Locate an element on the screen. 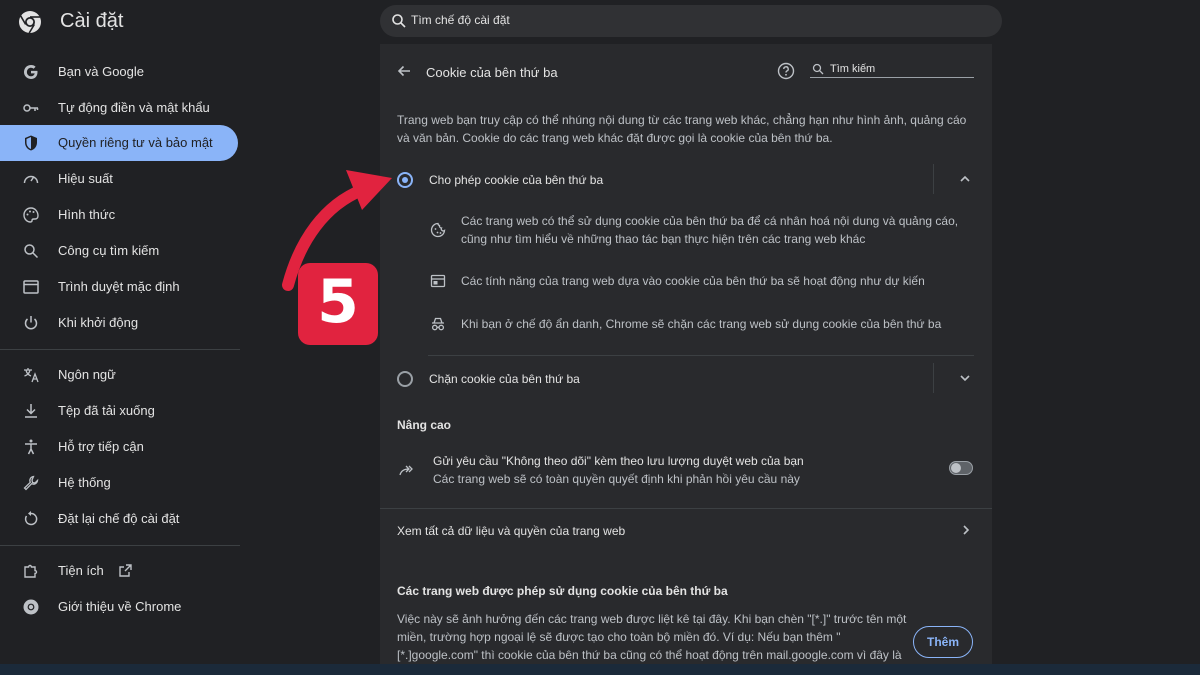 The image size is (1200, 675). sidebar-item-label: Tiện ích is located at coordinates (81, 570).